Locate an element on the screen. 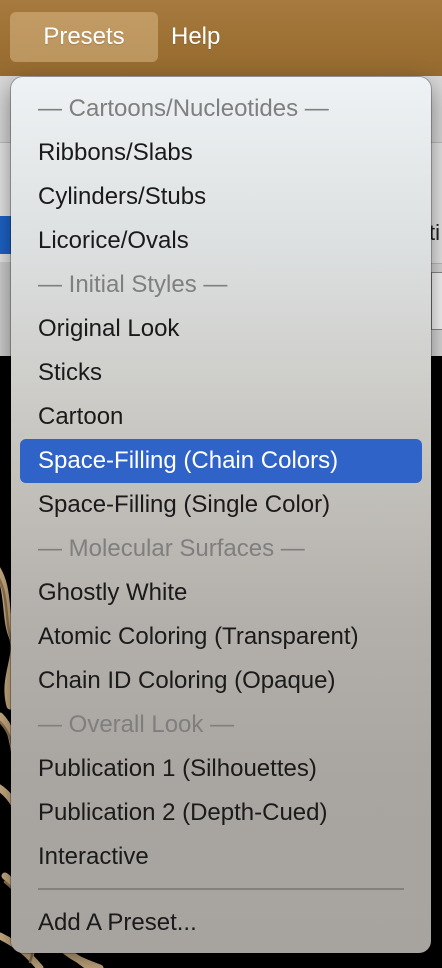 This screenshot has width=442, height=968. menu-item-ribbons-slabs: Ribbons/Slabs is located at coordinates (221, 153).